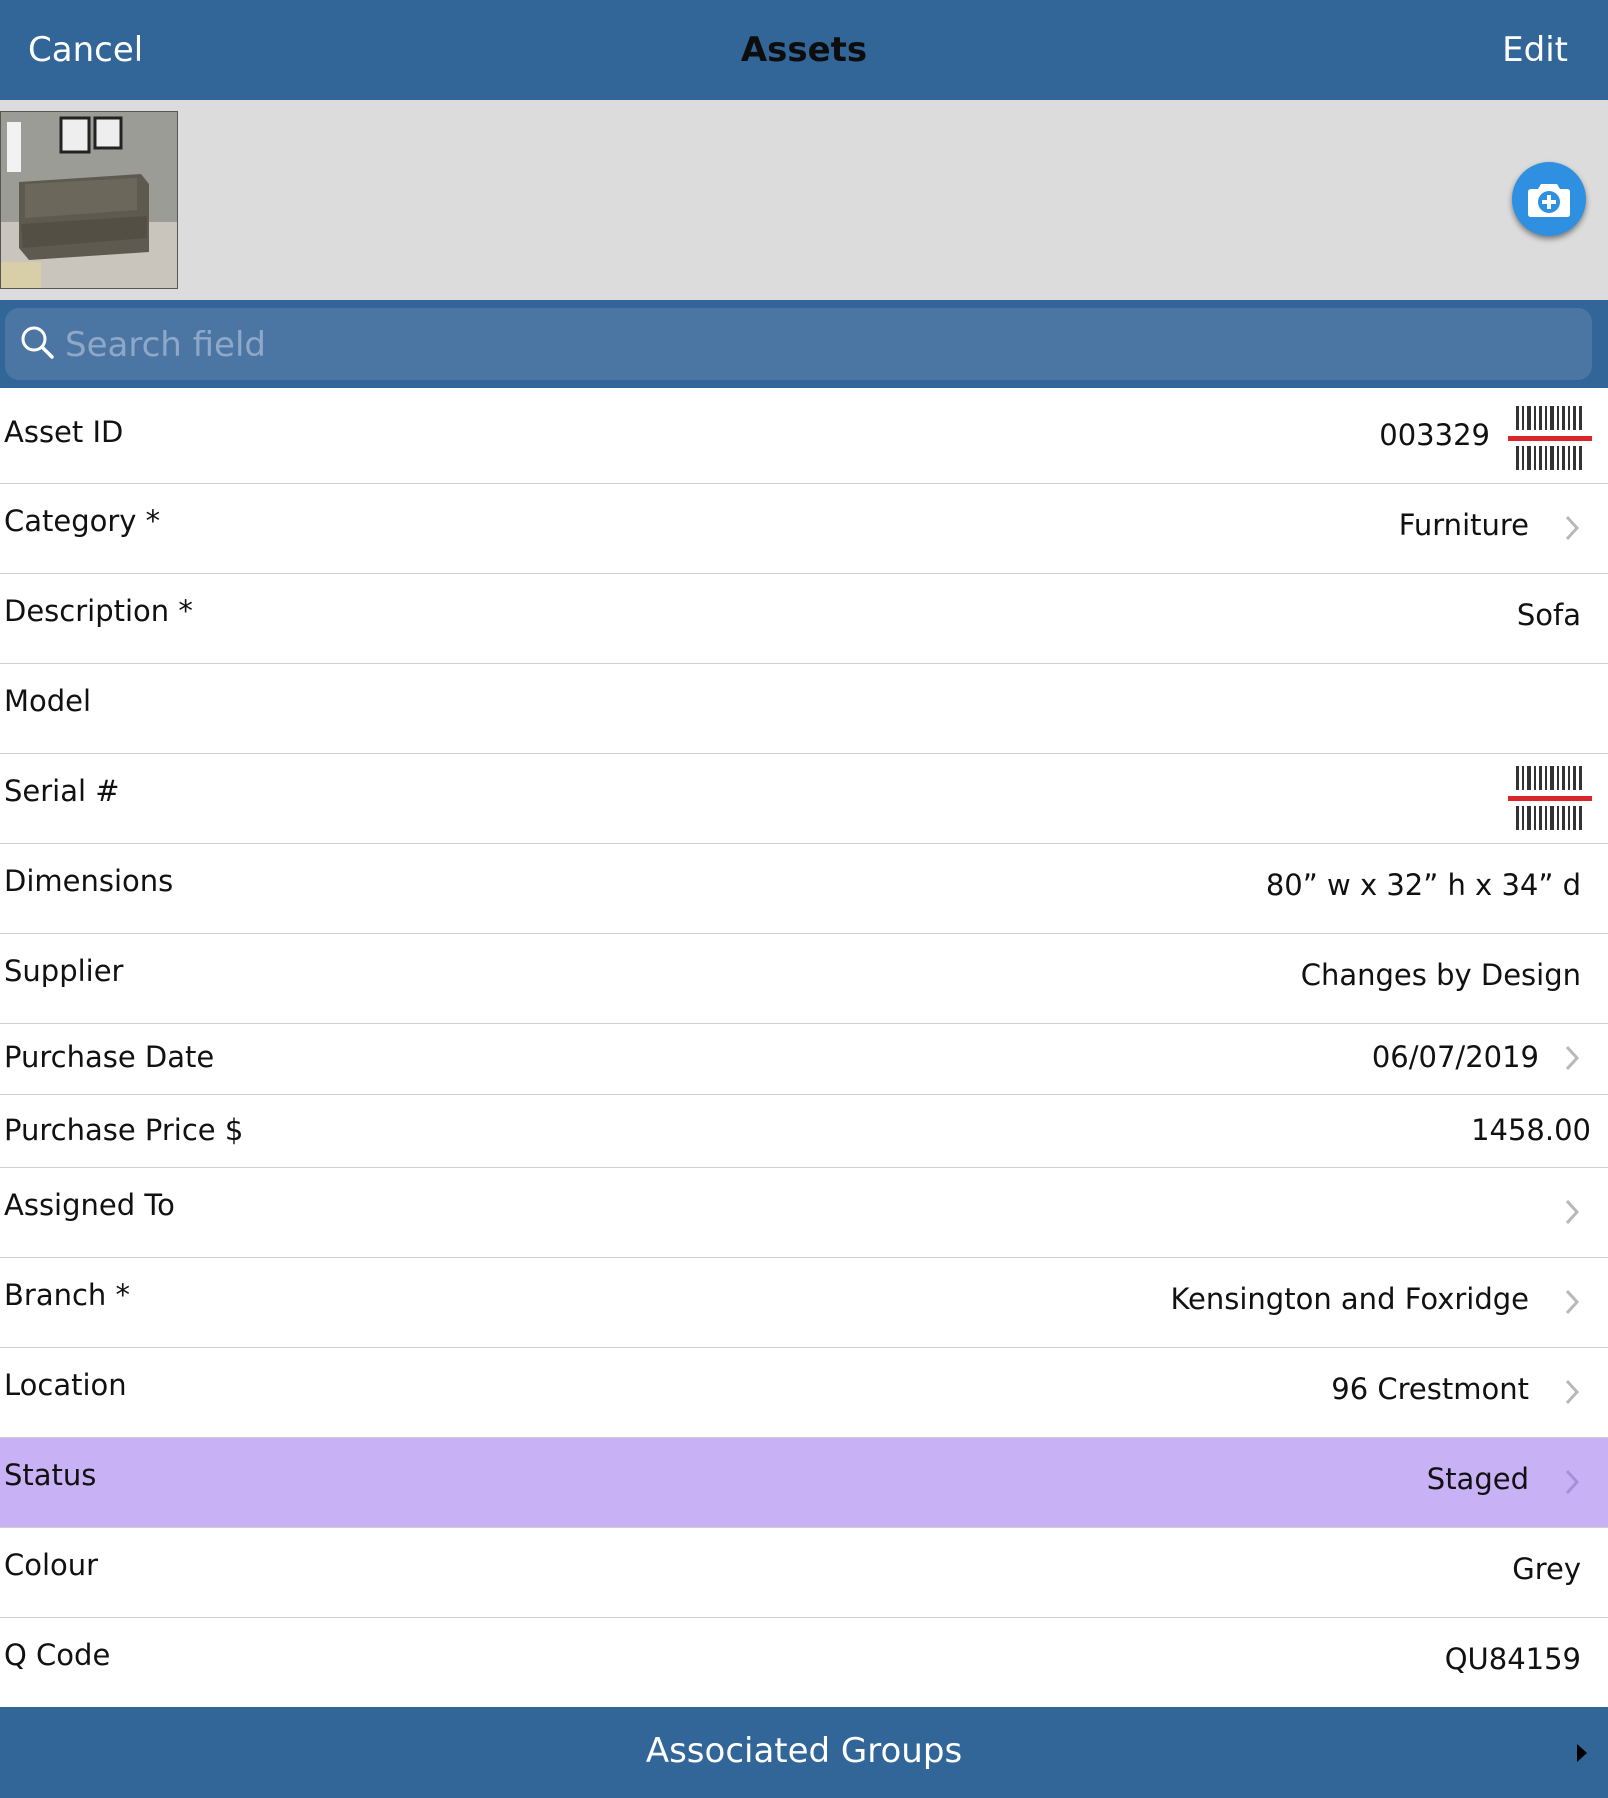 This screenshot has height=1798, width=1608. Describe the element at coordinates (37, 342) in the screenshot. I see `search-icon` at that location.